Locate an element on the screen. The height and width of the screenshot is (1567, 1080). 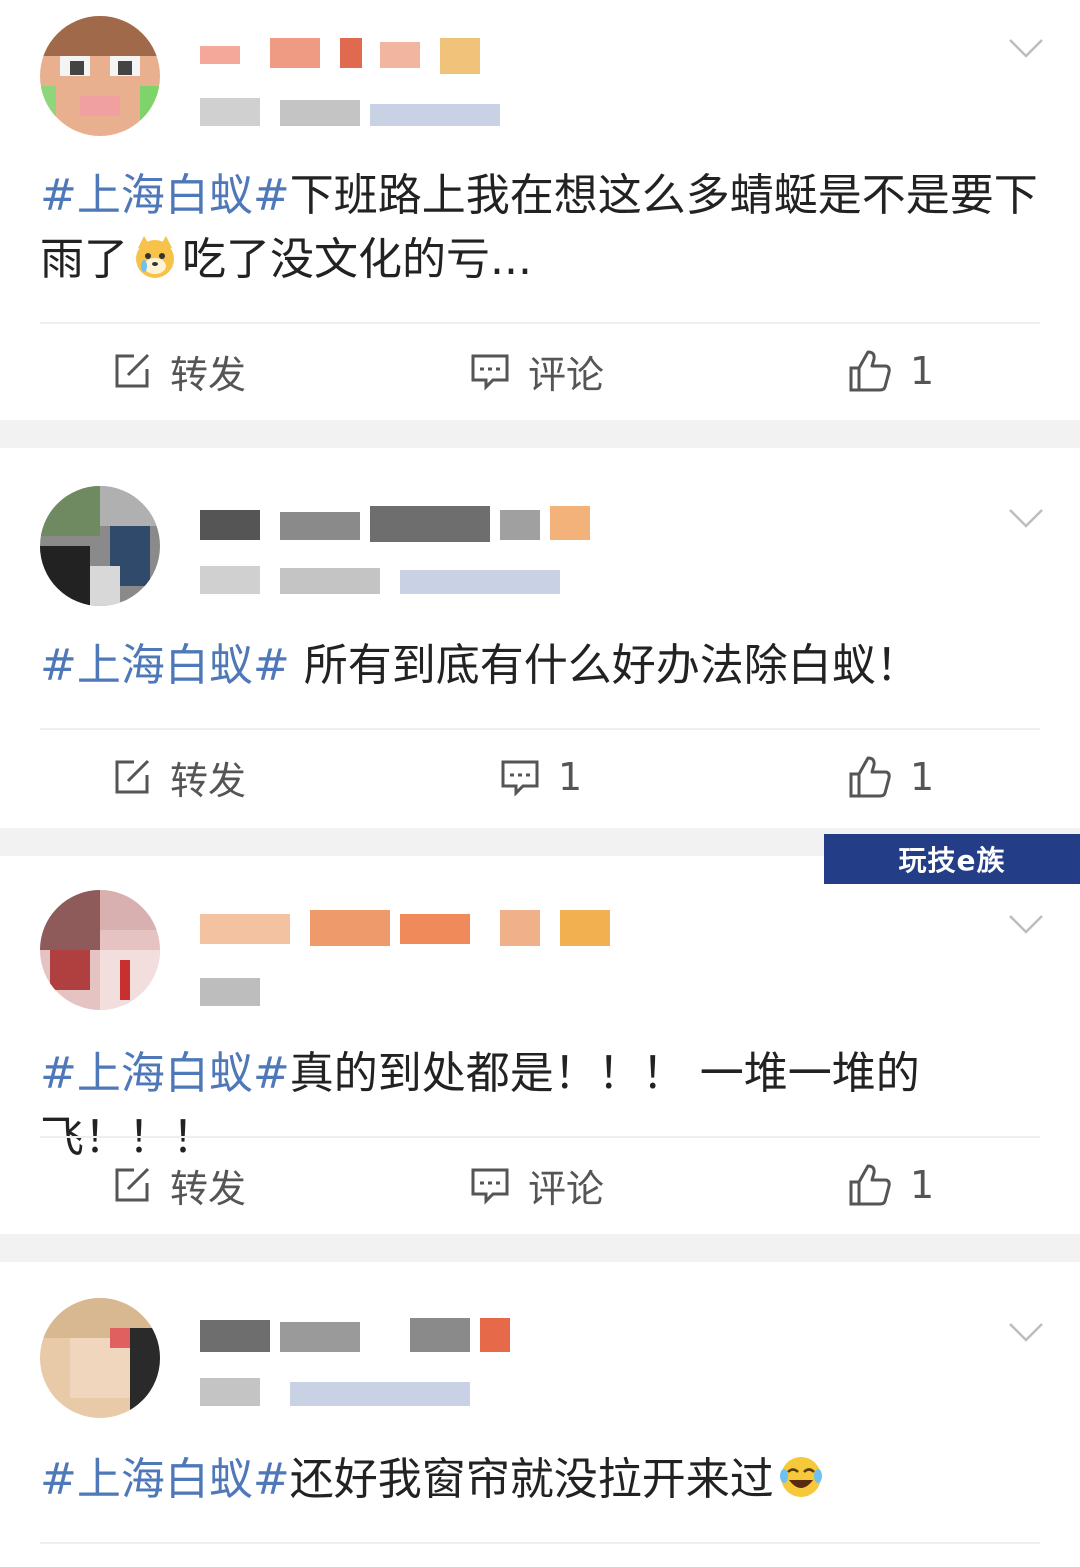
post-content: #上海白蚁#还好我窗帘就没拉开来过 is located at coordinates (540, 1480).